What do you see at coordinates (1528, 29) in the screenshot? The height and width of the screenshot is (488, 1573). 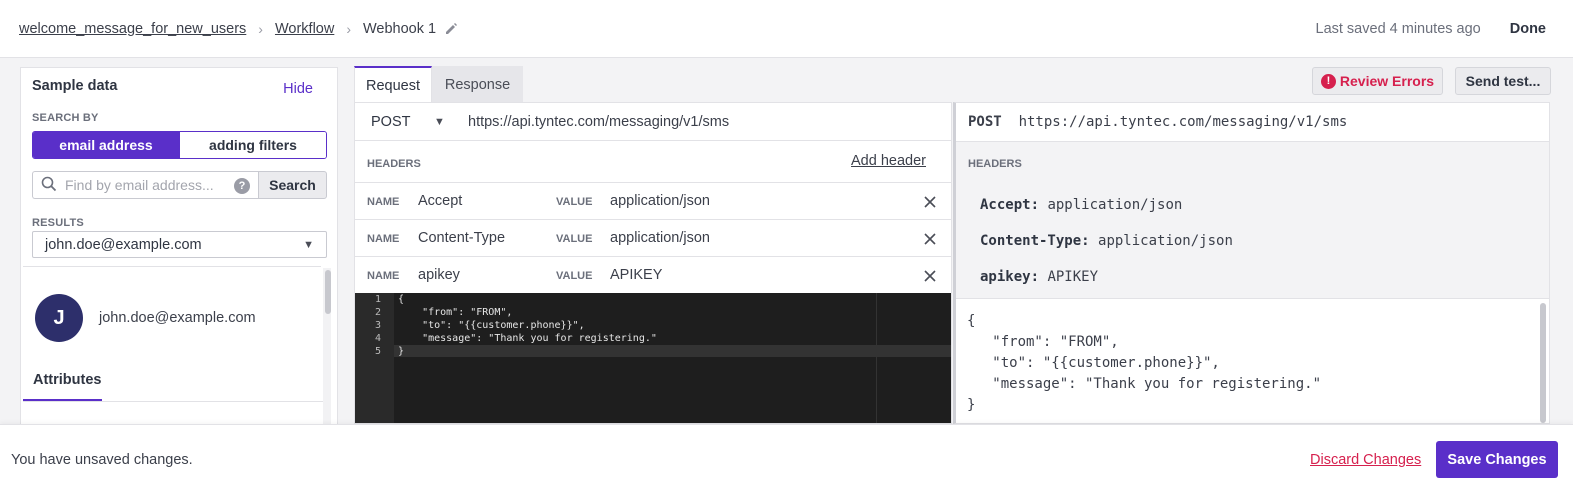 I see `done-button: Done` at bounding box center [1528, 29].